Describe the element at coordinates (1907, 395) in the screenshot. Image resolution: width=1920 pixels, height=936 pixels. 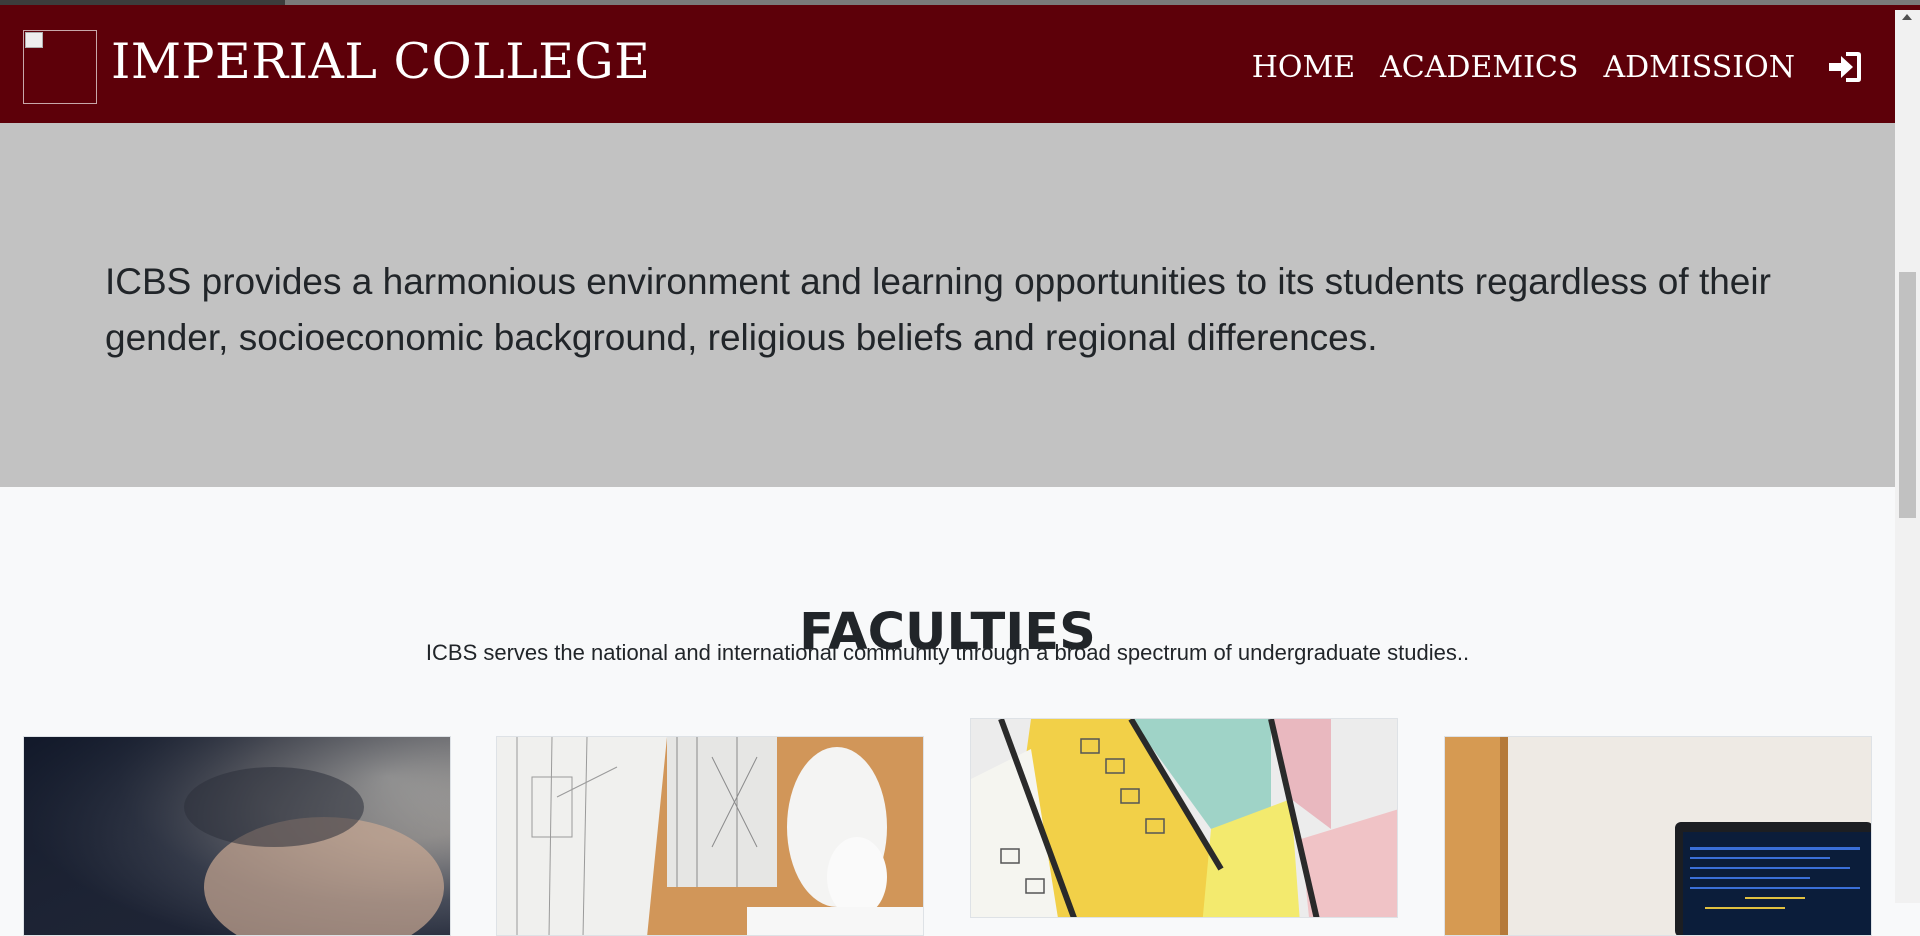
I see `scroll-thumb` at that location.